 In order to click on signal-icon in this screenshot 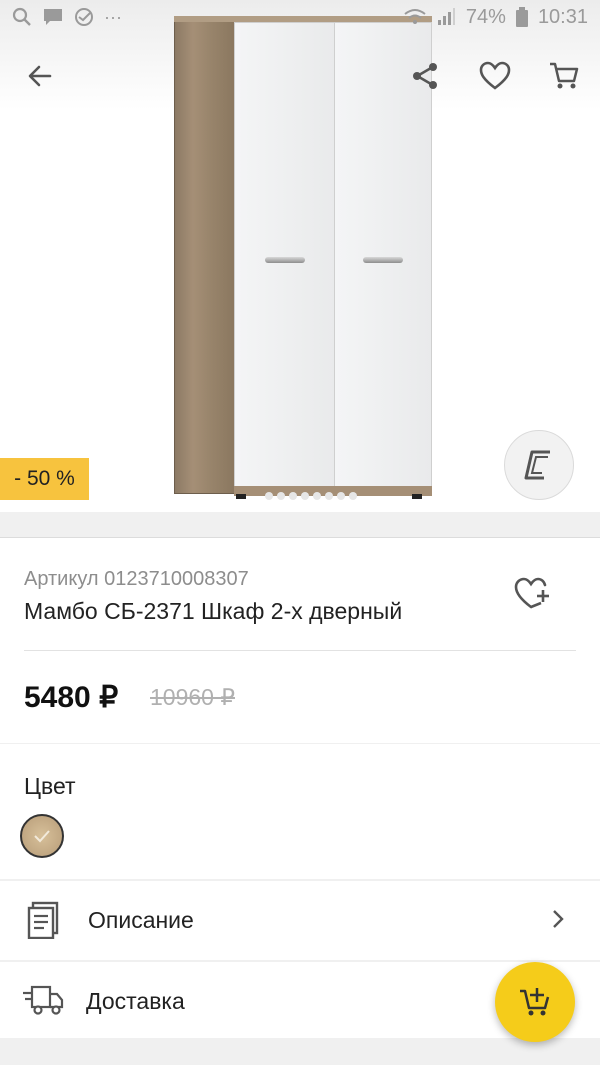, I will do `click(446, 16)`.